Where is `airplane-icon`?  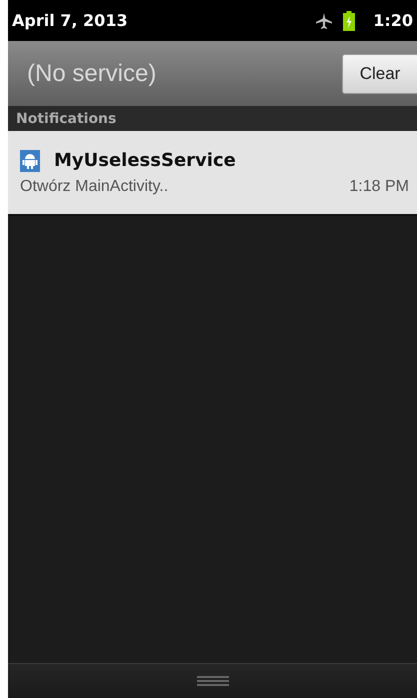 airplane-icon is located at coordinates (324, 21).